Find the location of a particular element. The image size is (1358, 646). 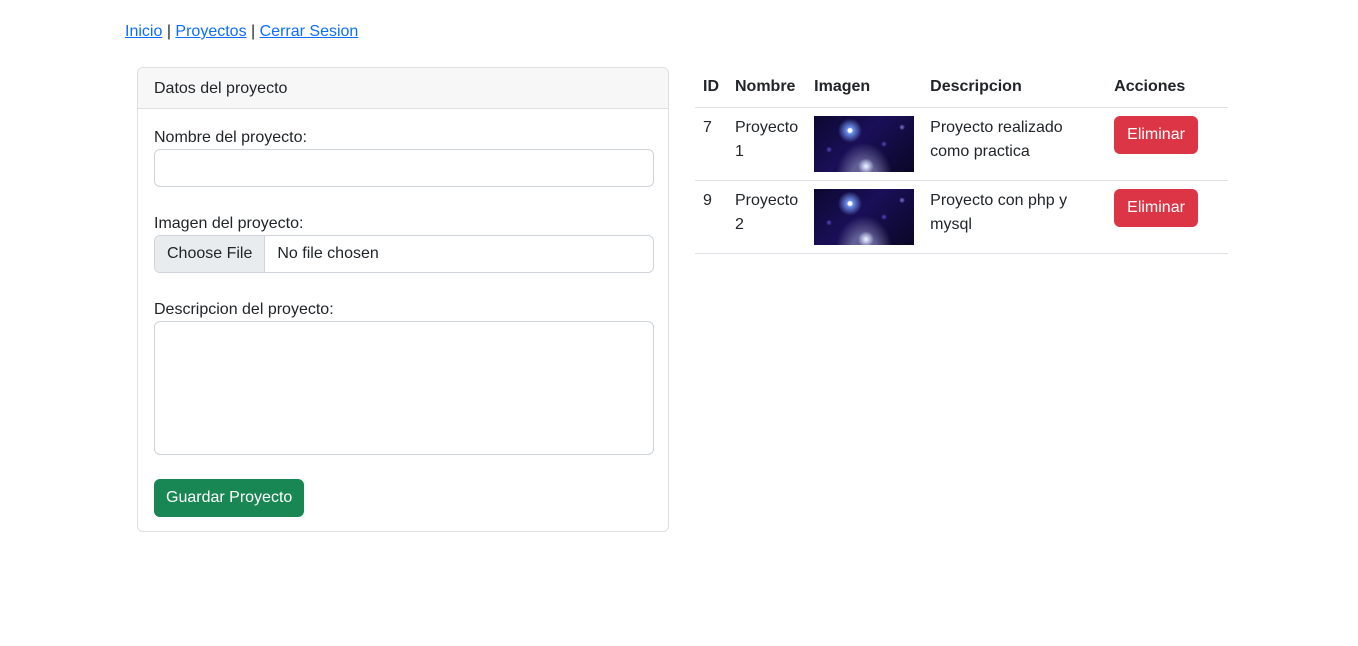

project-image-file-input: Choose File No file chosen is located at coordinates (404, 254).